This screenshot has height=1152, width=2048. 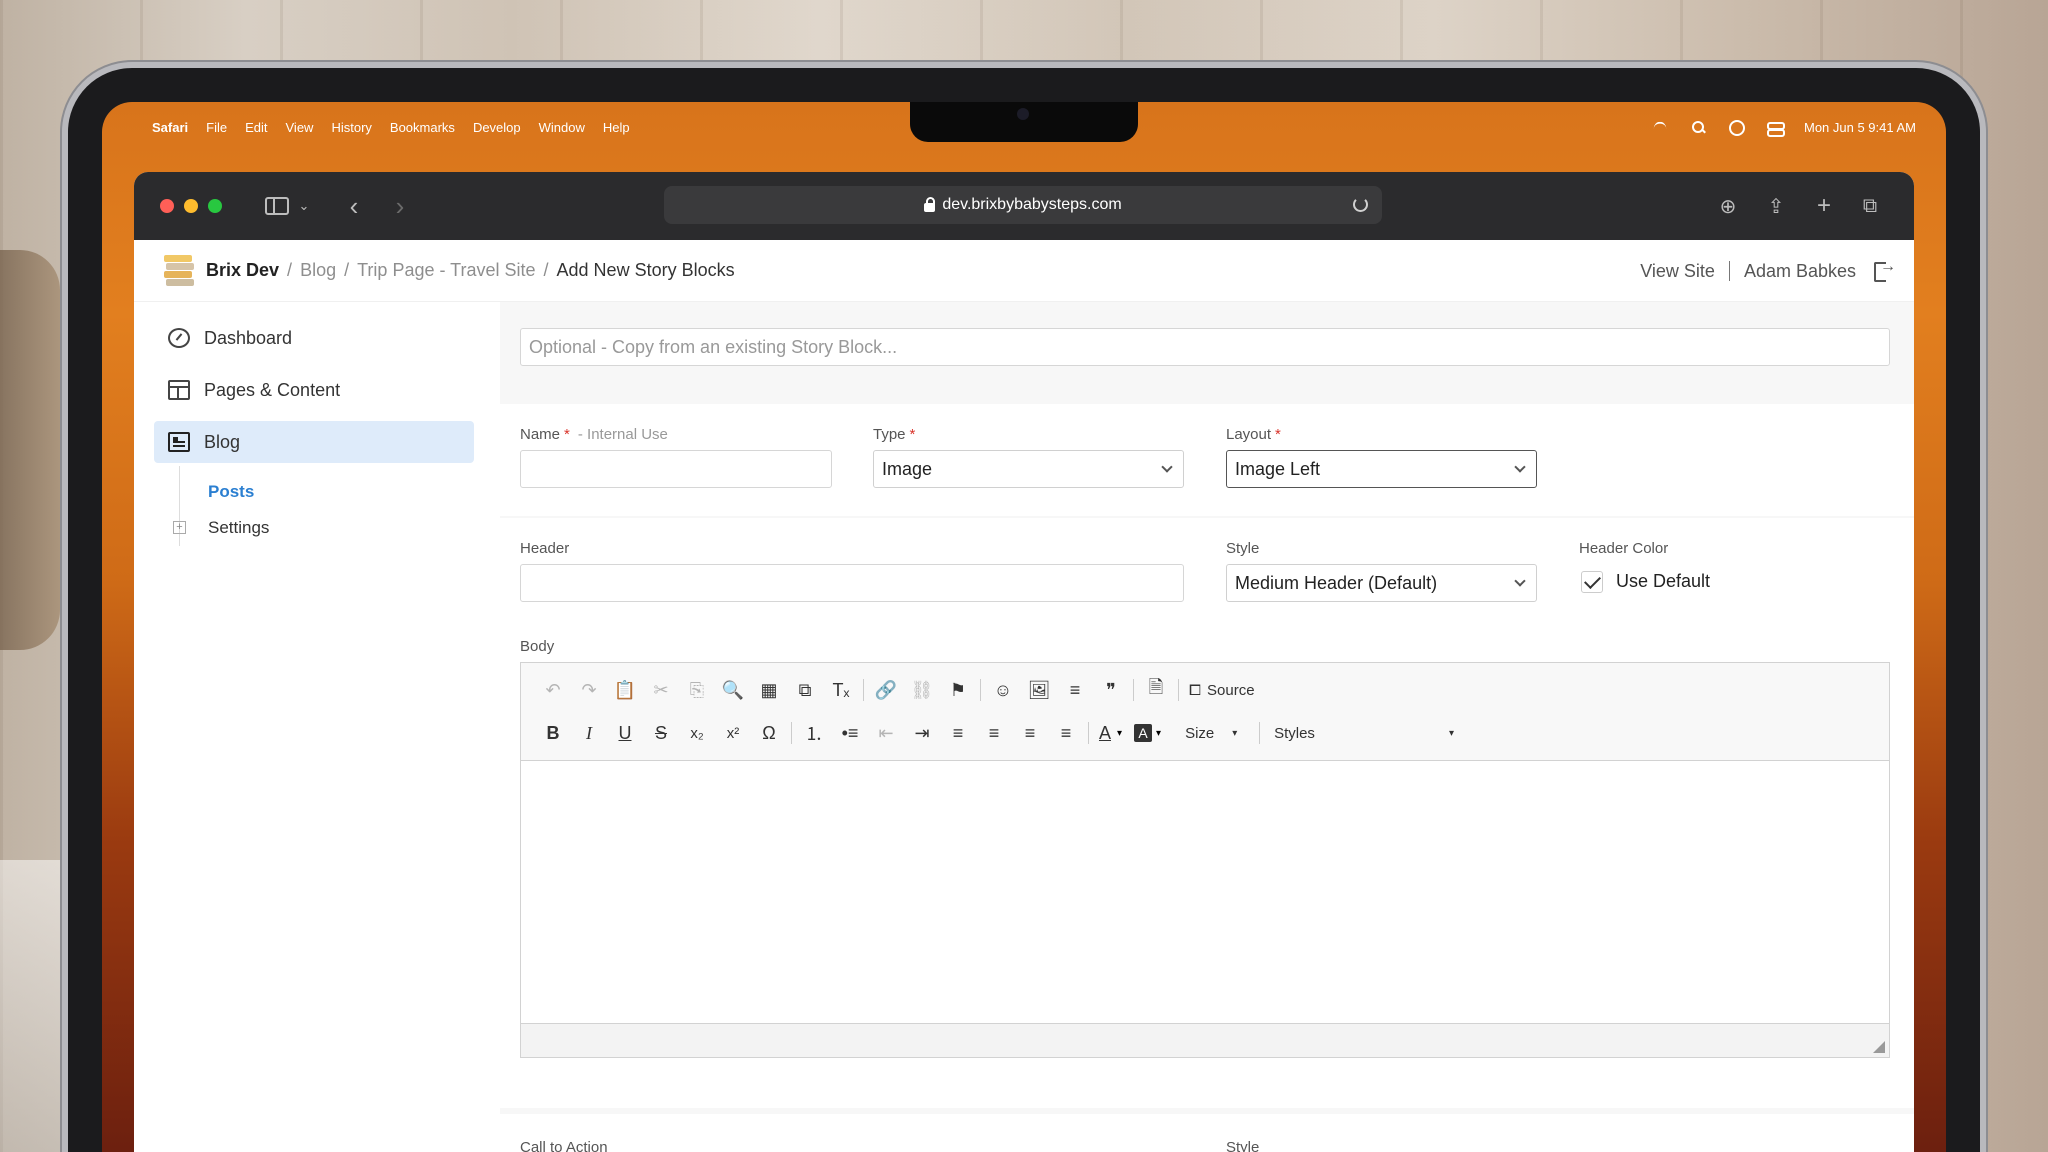 I want to click on sidebar-item-pages-content: Pages & Content, so click(x=314, y=390).